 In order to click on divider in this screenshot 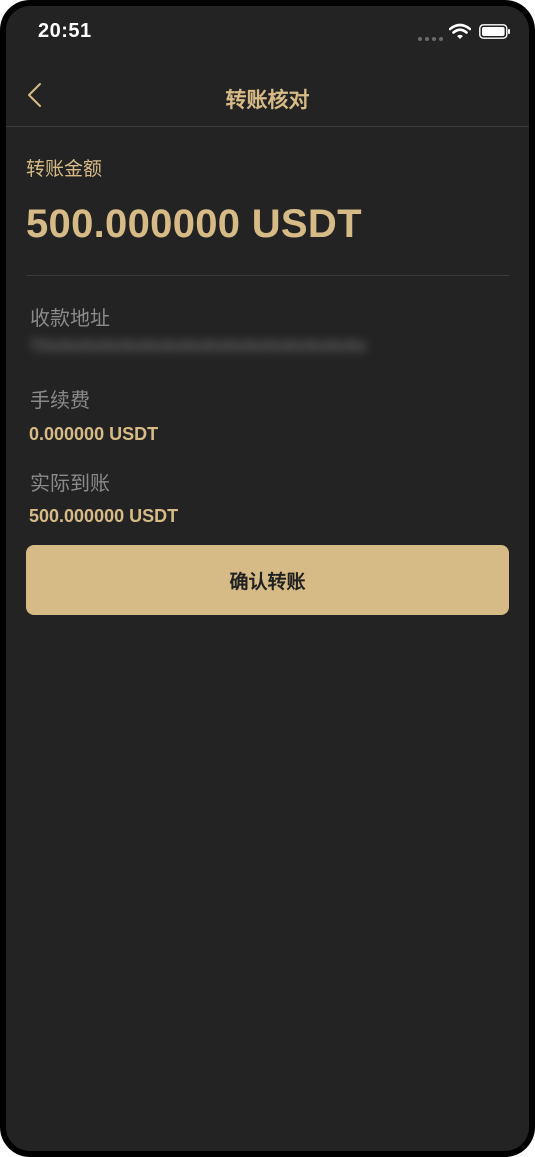, I will do `click(267, 275)`.